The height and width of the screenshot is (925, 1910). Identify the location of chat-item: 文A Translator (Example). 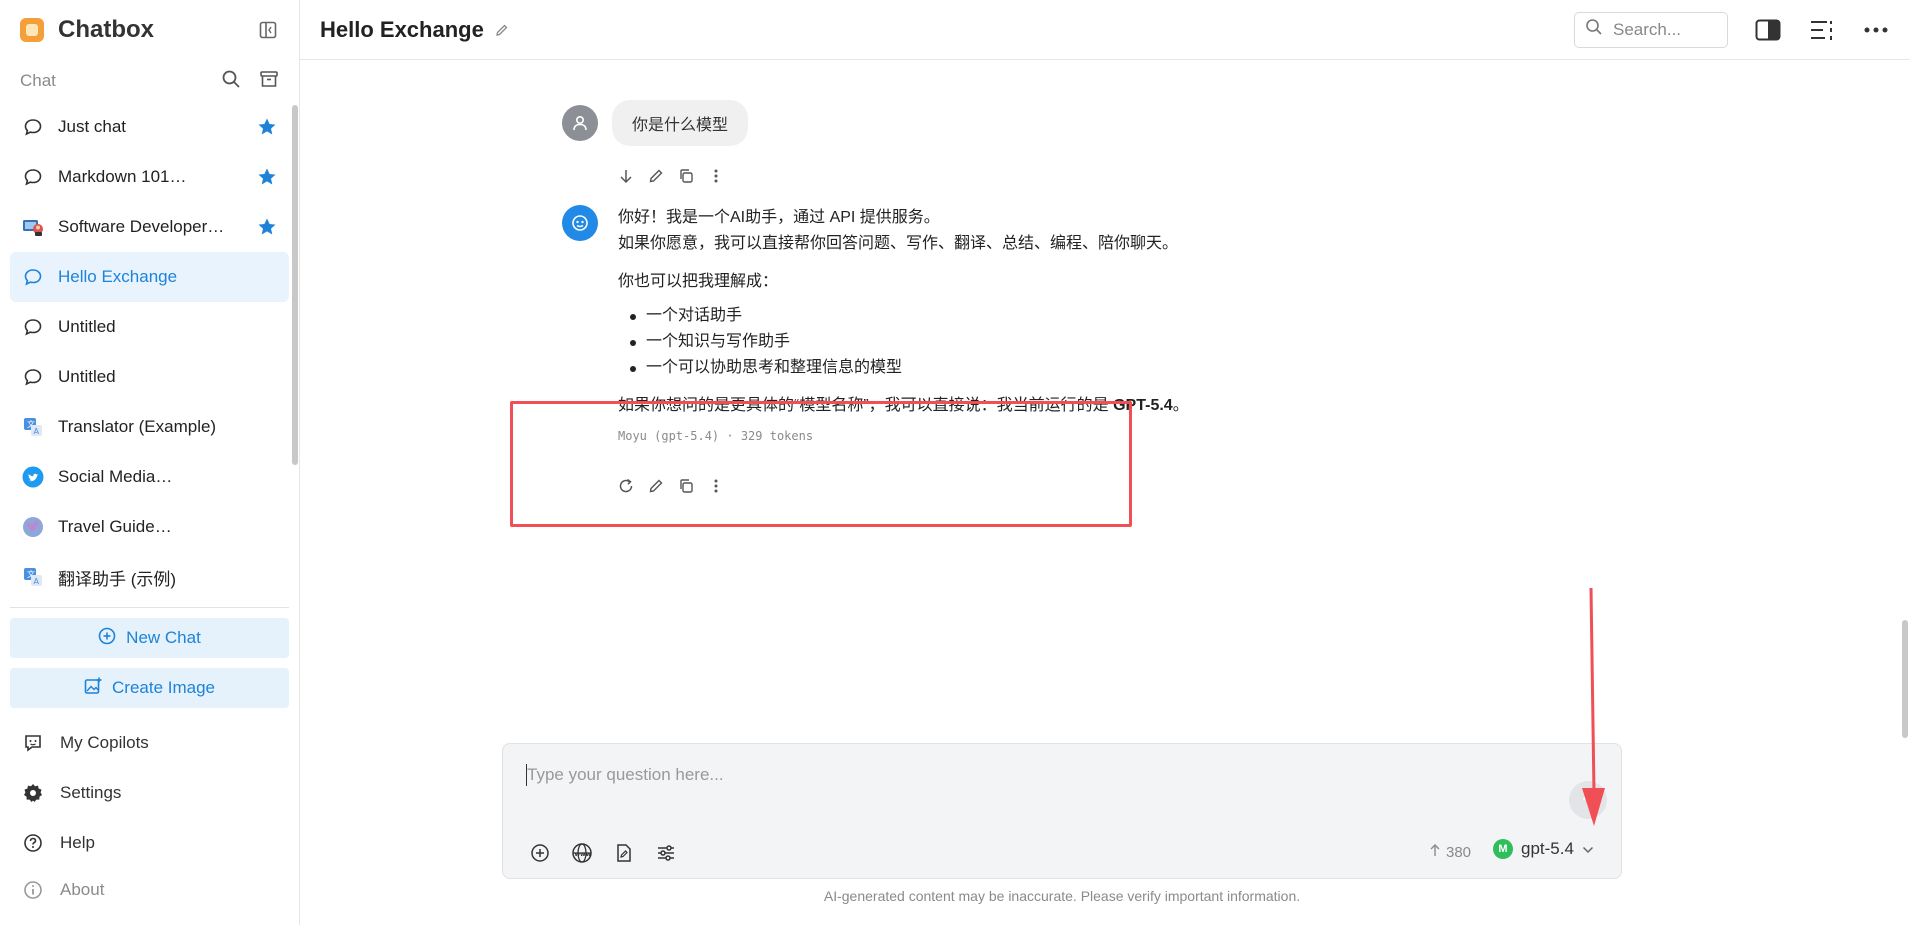
(149, 427).